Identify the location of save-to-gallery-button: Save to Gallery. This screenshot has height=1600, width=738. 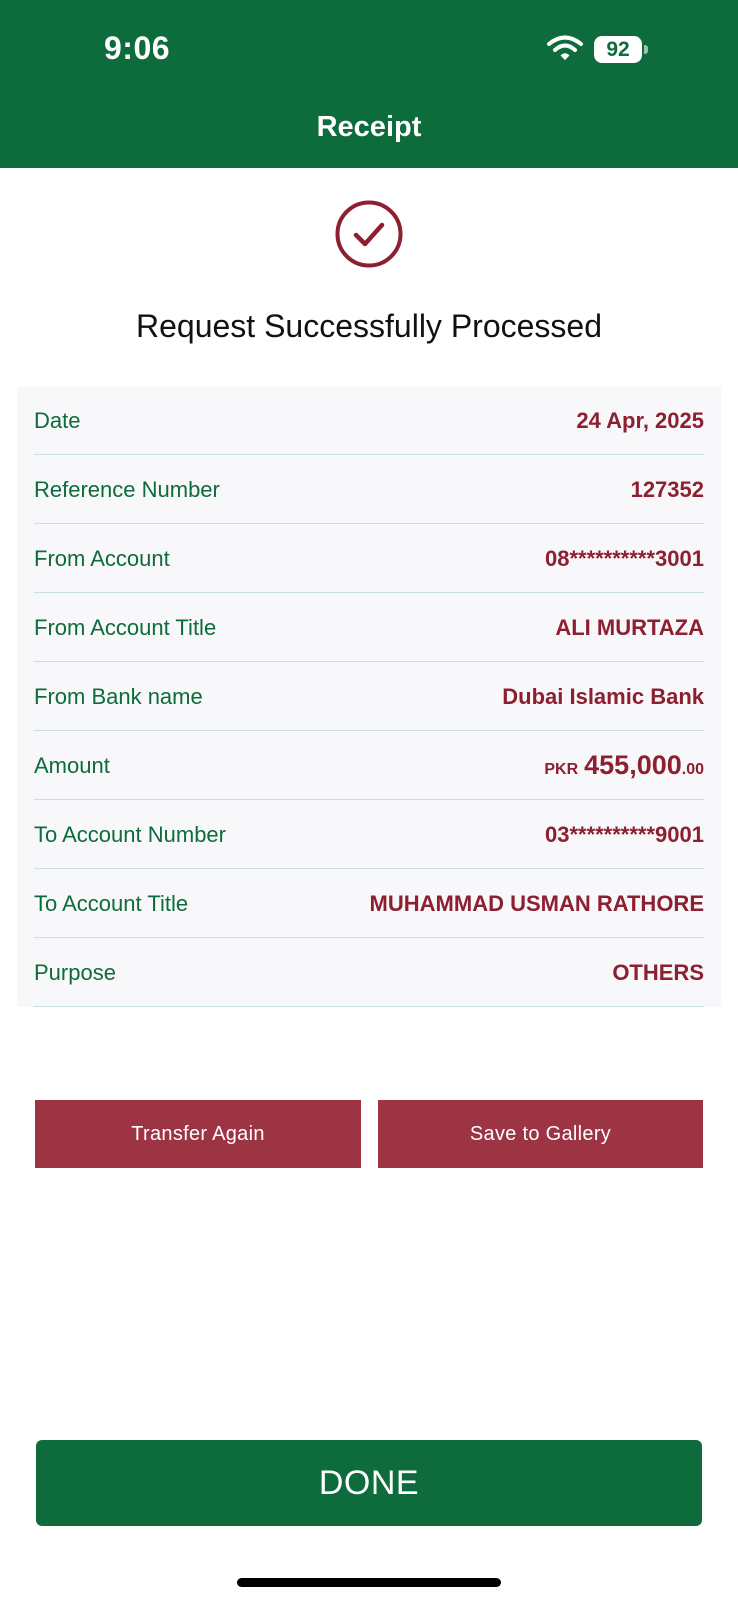
(540, 1134).